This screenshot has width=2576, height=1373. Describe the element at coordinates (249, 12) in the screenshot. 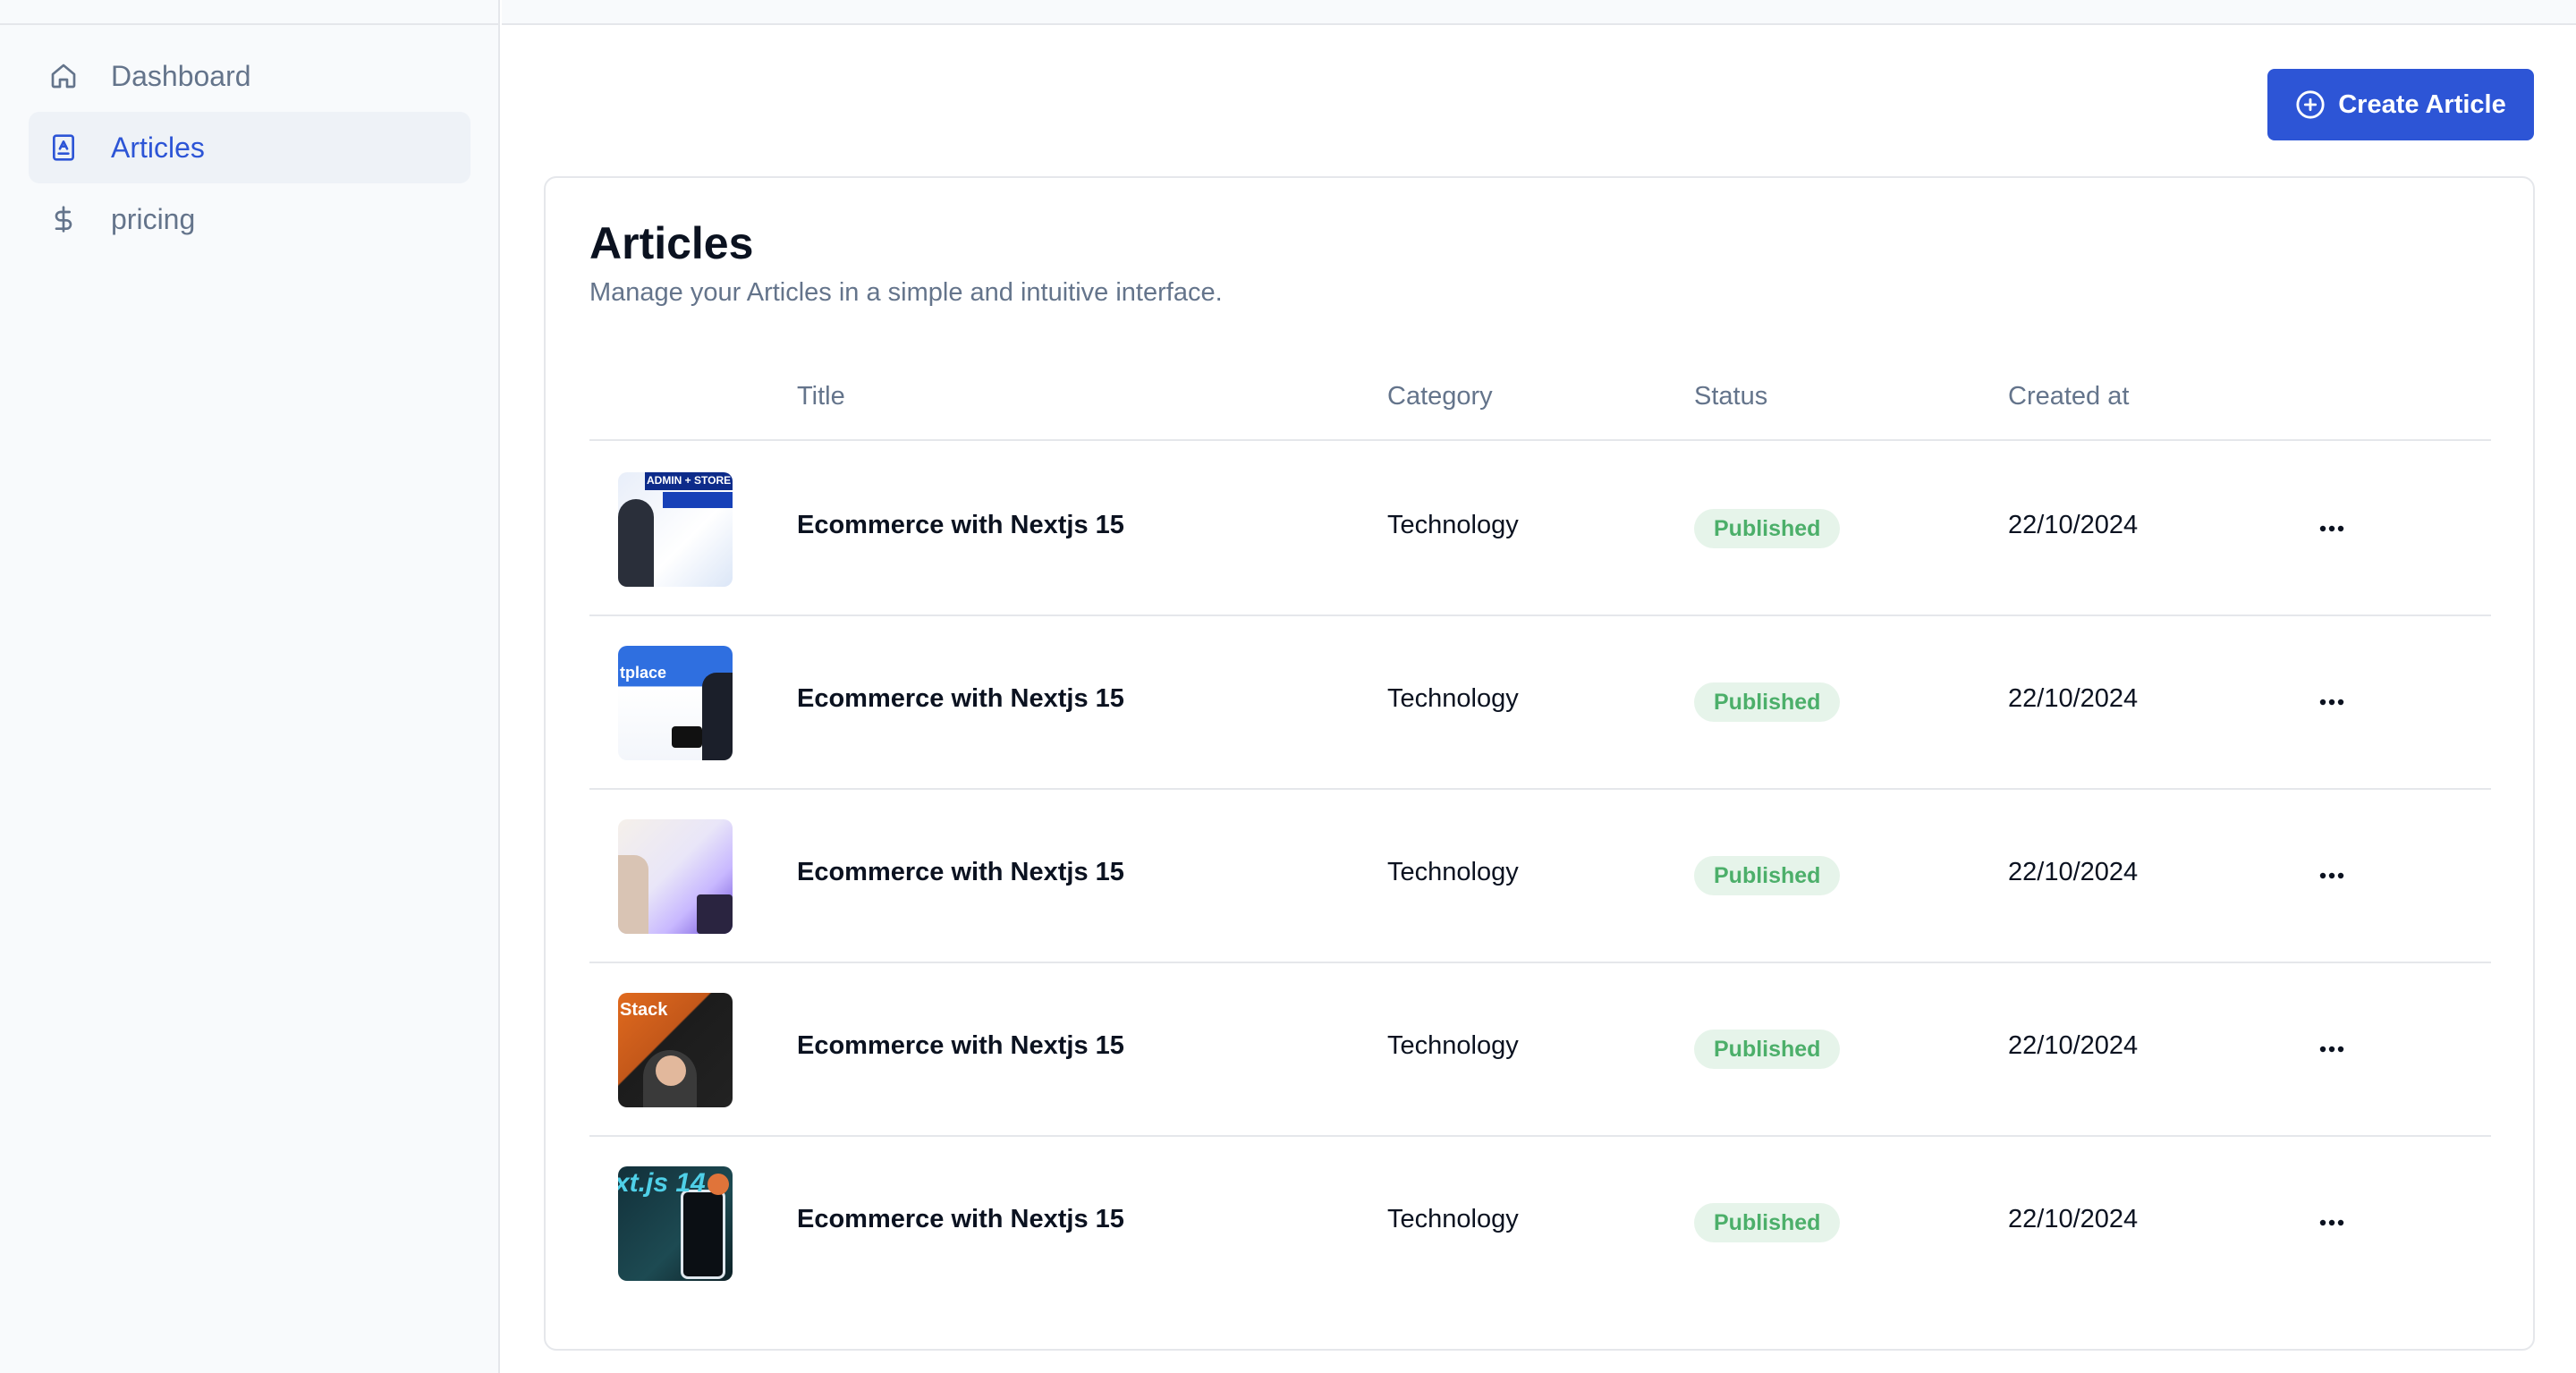

I see `sidebar-header` at that location.